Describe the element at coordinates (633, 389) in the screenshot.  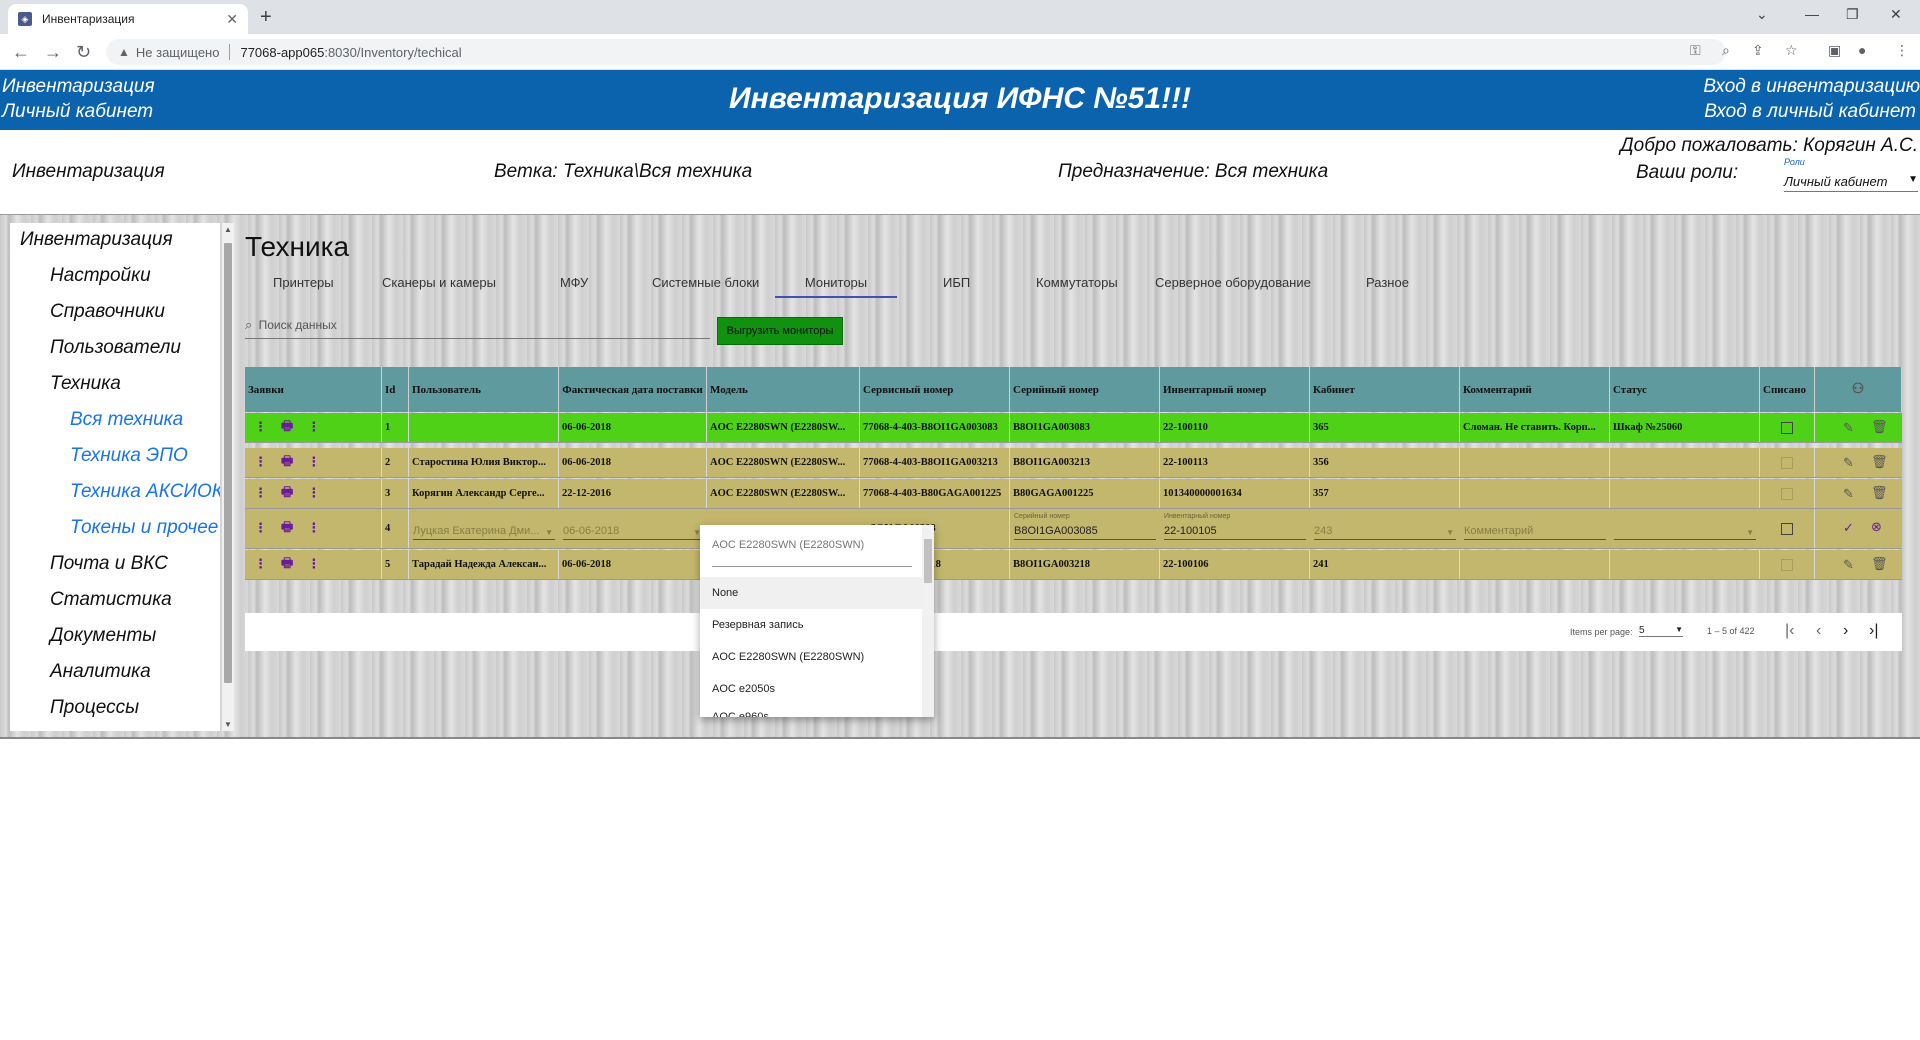
I see `col-date: Фактическая дата поставки` at that location.